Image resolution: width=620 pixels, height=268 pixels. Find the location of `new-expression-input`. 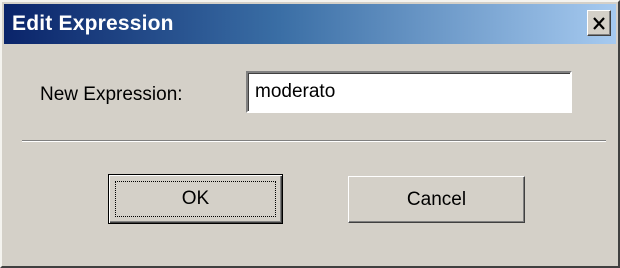

new-expression-input is located at coordinates (410, 92).